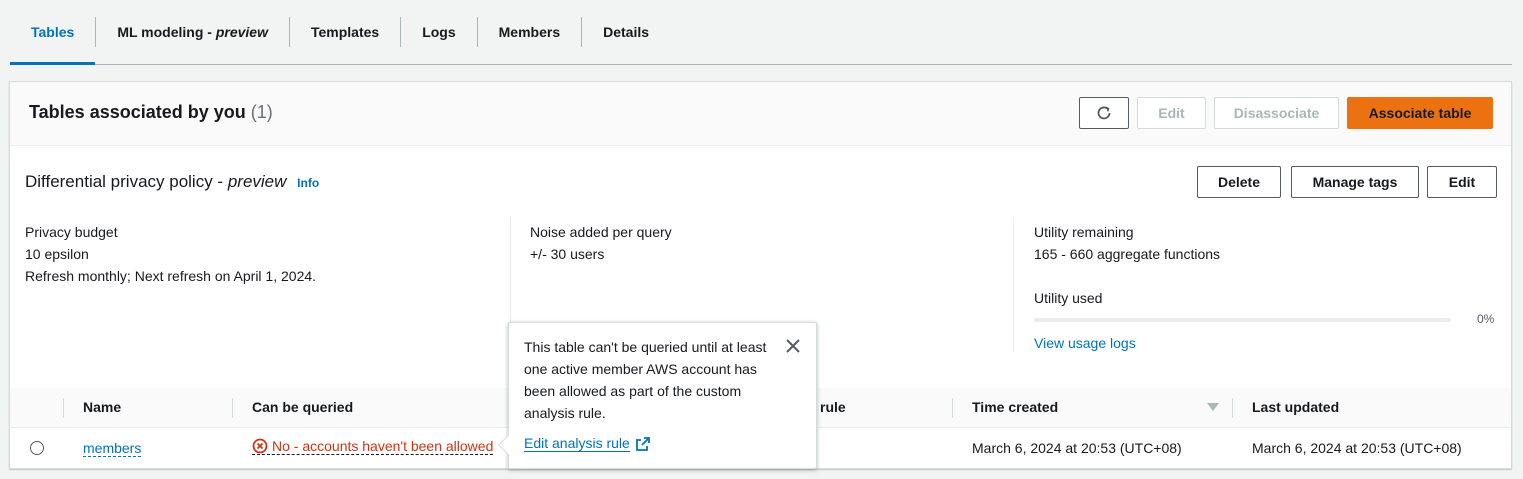  I want to click on utility-used-label: Utility used, so click(1068, 298).